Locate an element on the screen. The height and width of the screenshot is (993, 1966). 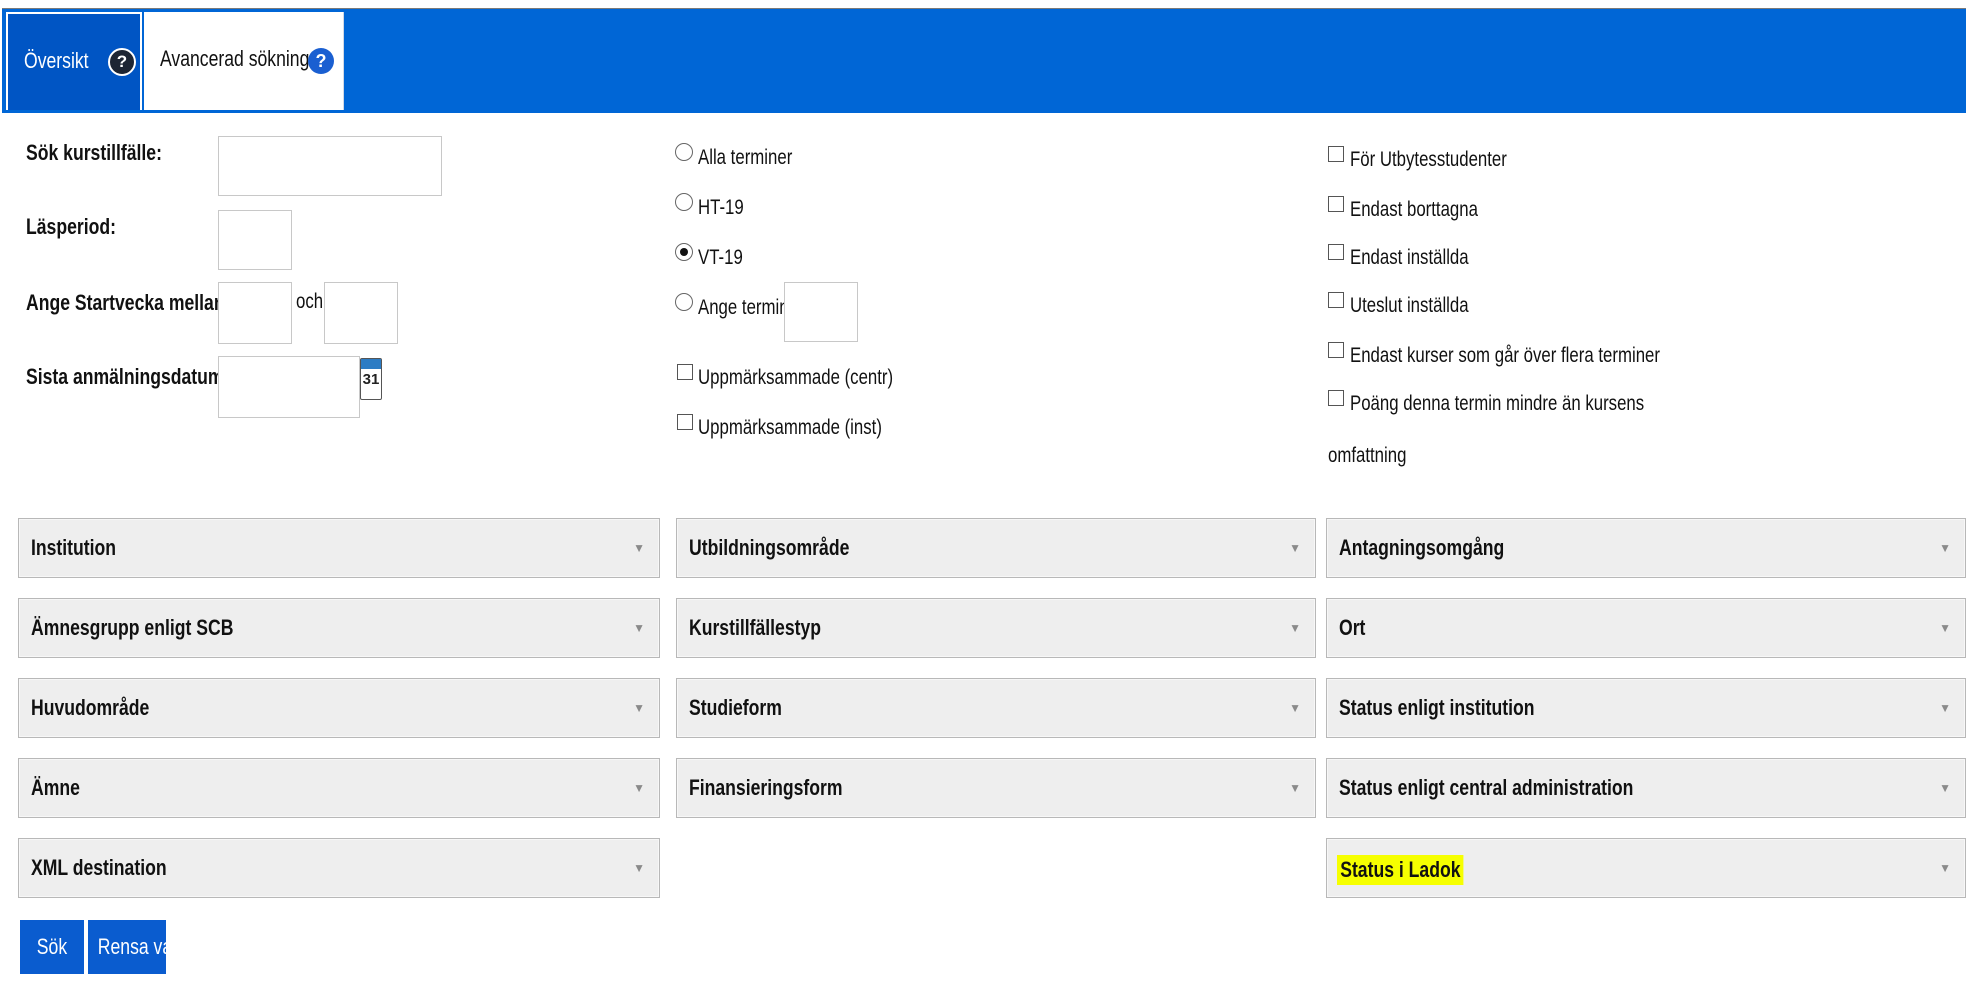
radio-ht-19-label: HT-19 is located at coordinates (721, 207).